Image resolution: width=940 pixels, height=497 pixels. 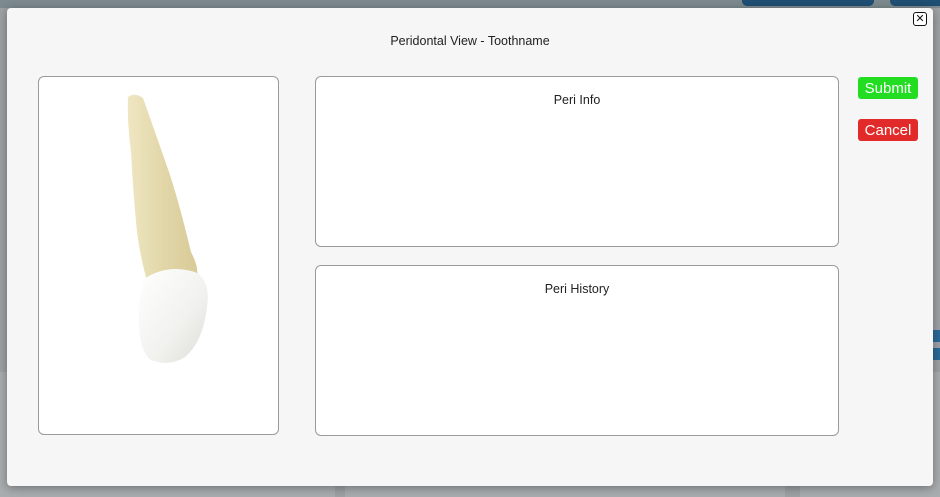 I want to click on cancel-button: Cancel, so click(x=888, y=130).